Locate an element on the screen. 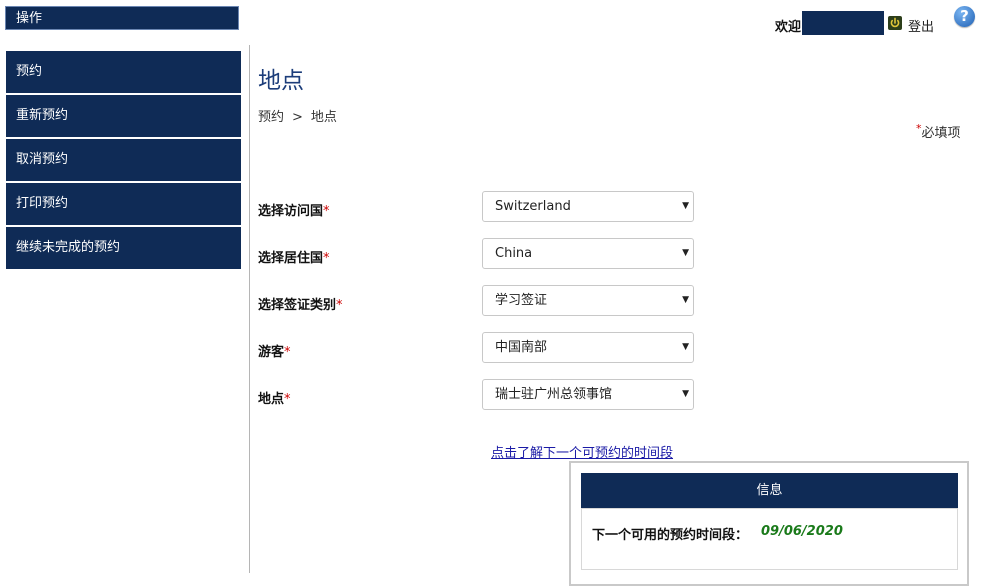 This screenshot has height=586, width=984. help-icon: ? is located at coordinates (964, 16).